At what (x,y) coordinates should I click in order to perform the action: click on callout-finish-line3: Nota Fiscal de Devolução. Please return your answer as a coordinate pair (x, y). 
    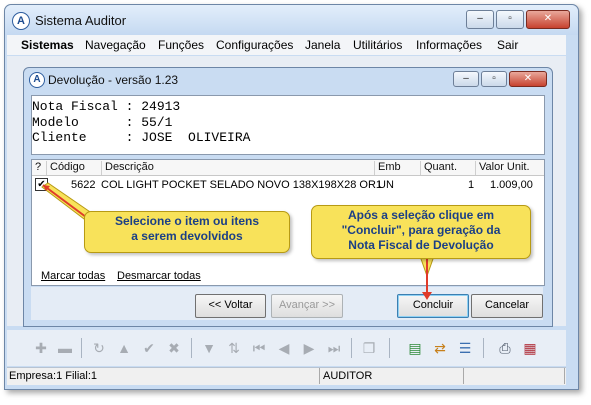
    Looking at the image, I should click on (421, 245).